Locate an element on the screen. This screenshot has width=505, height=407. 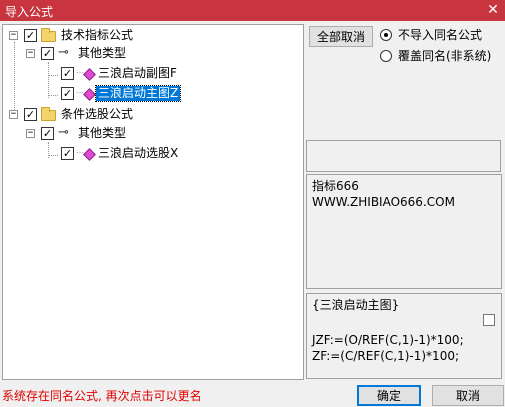
status-message: 系统存在同名公式, 再次点击可以更名 is located at coordinates (102, 396).